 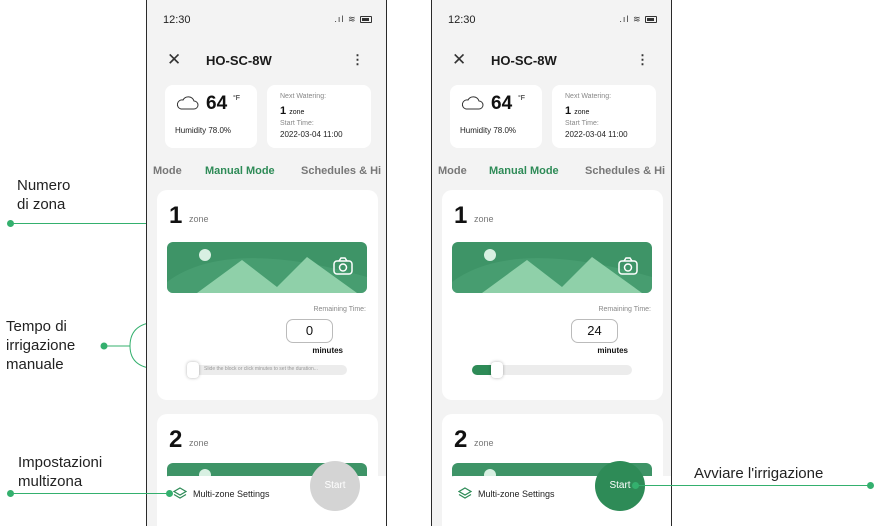 What do you see at coordinates (309, 331) in the screenshot?
I see `remaining-time-value: 0` at bounding box center [309, 331].